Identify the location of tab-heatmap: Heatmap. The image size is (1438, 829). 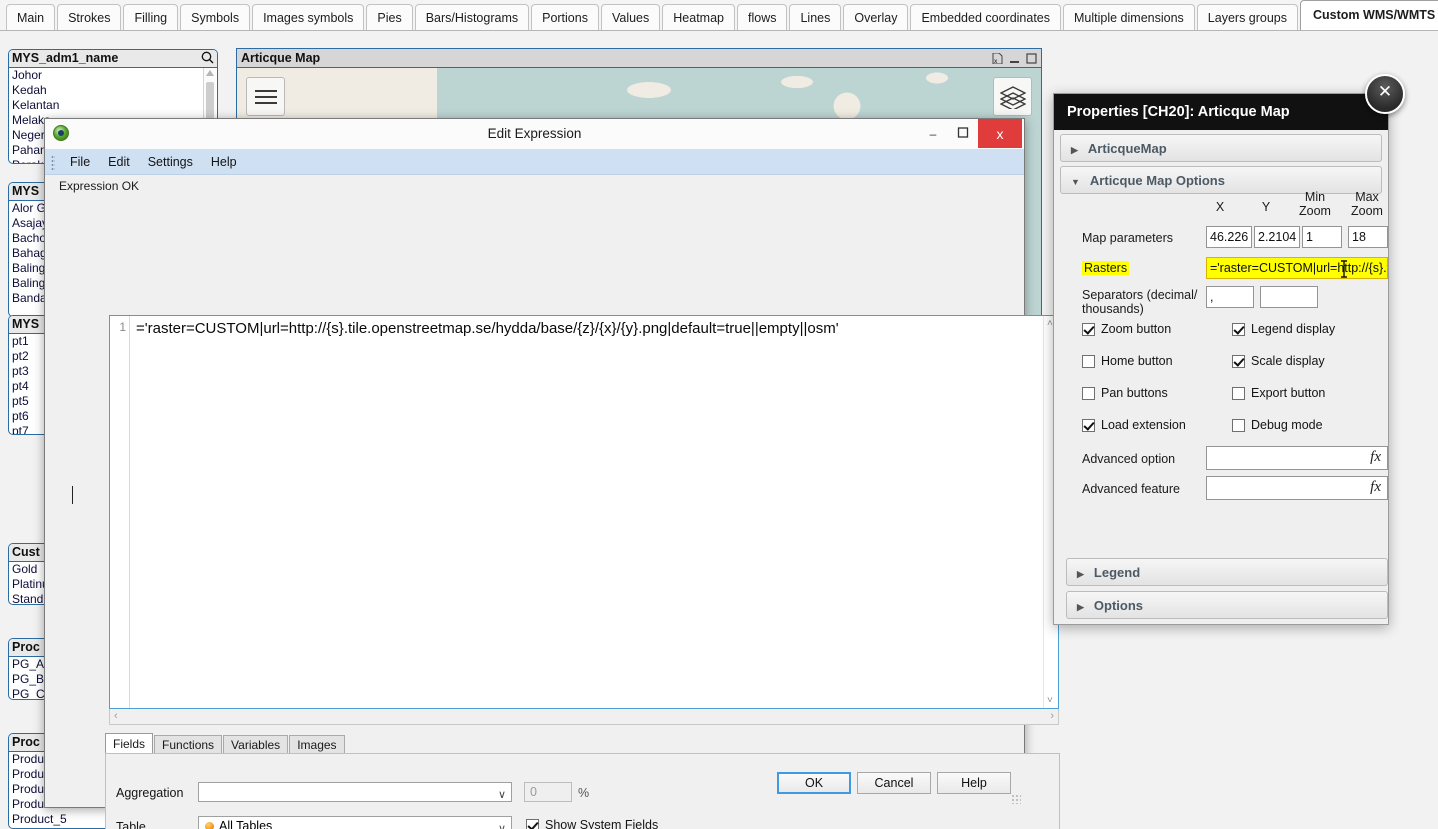
(698, 17).